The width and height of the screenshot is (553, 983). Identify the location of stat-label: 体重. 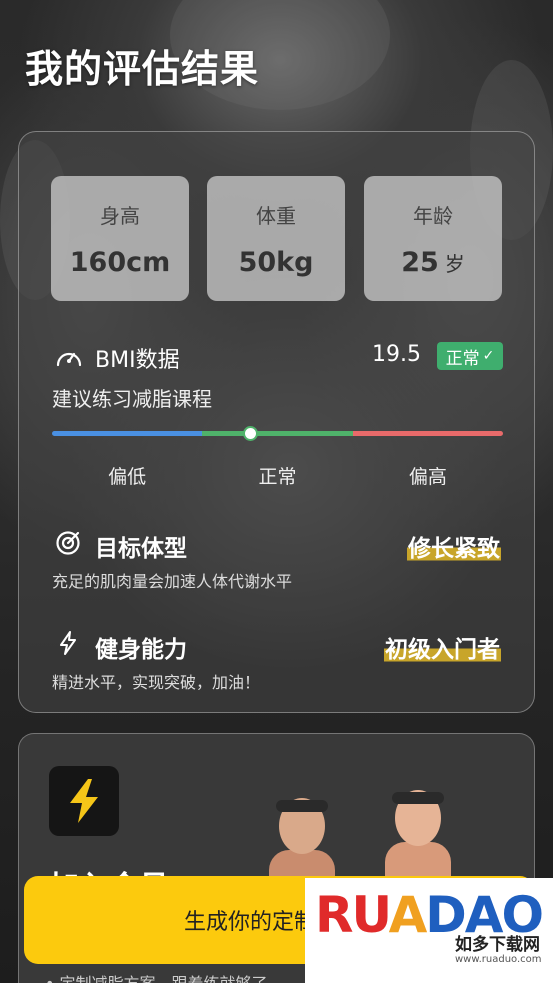
(276, 216).